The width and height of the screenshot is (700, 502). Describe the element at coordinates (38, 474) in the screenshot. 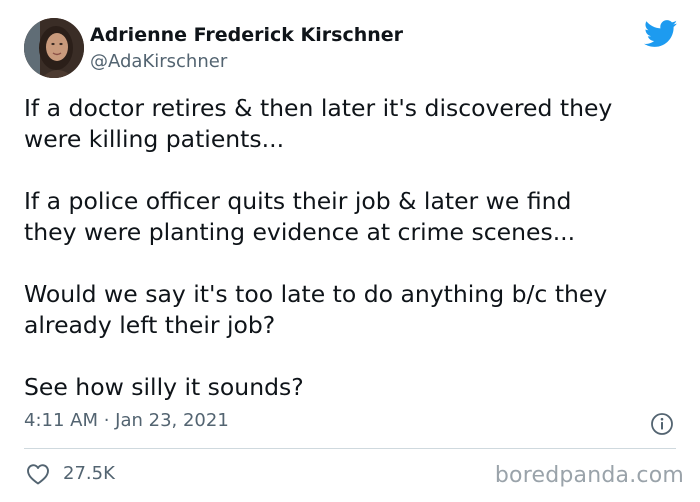

I see `heart-icon` at that location.